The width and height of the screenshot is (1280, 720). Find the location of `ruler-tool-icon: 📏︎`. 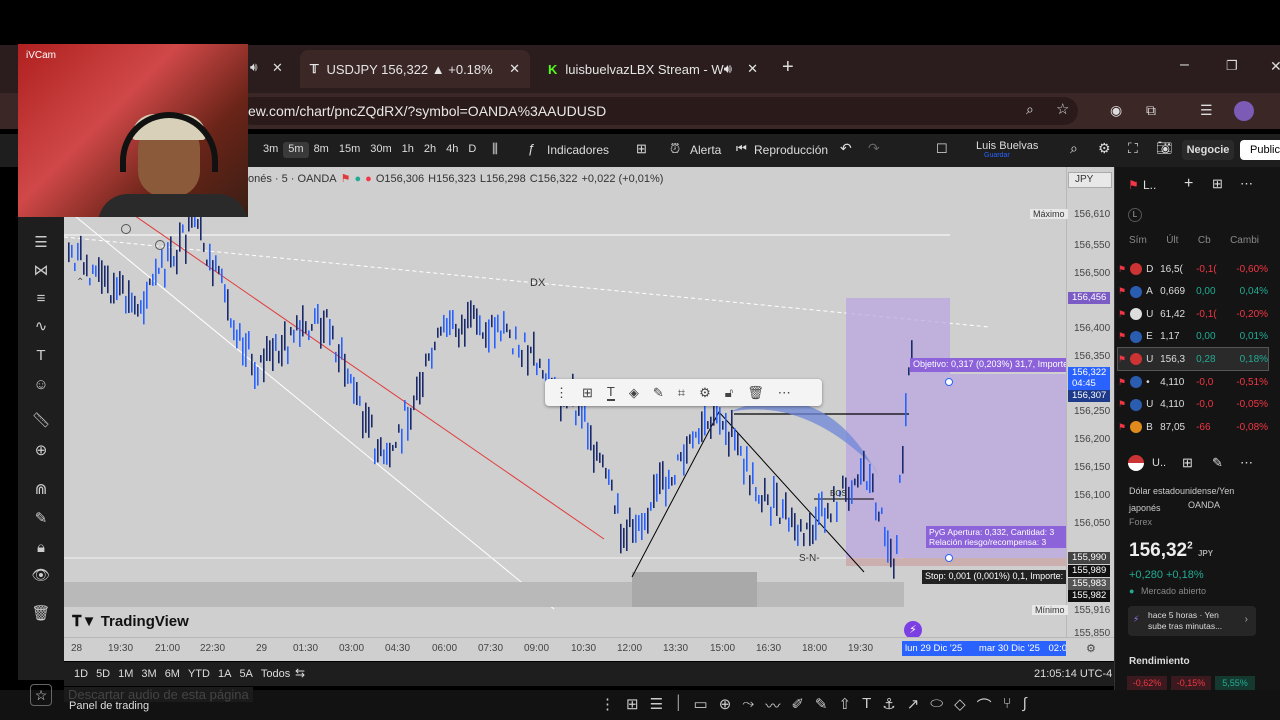

ruler-tool-icon: 📏︎ is located at coordinates (41, 421).